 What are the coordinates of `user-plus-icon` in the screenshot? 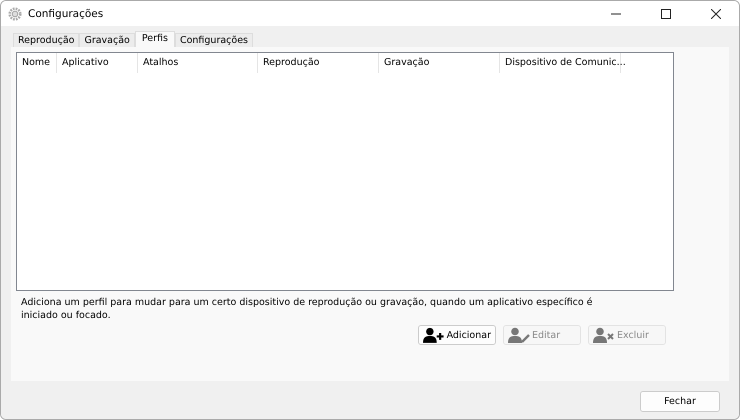 It's located at (434, 335).